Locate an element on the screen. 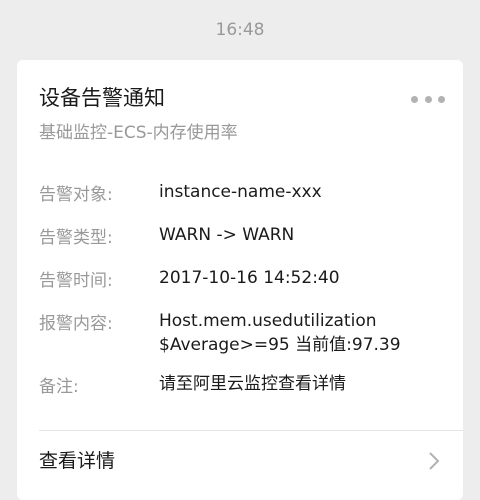 The width and height of the screenshot is (480, 500). field-label: 告警时间: is located at coordinates (76, 281).